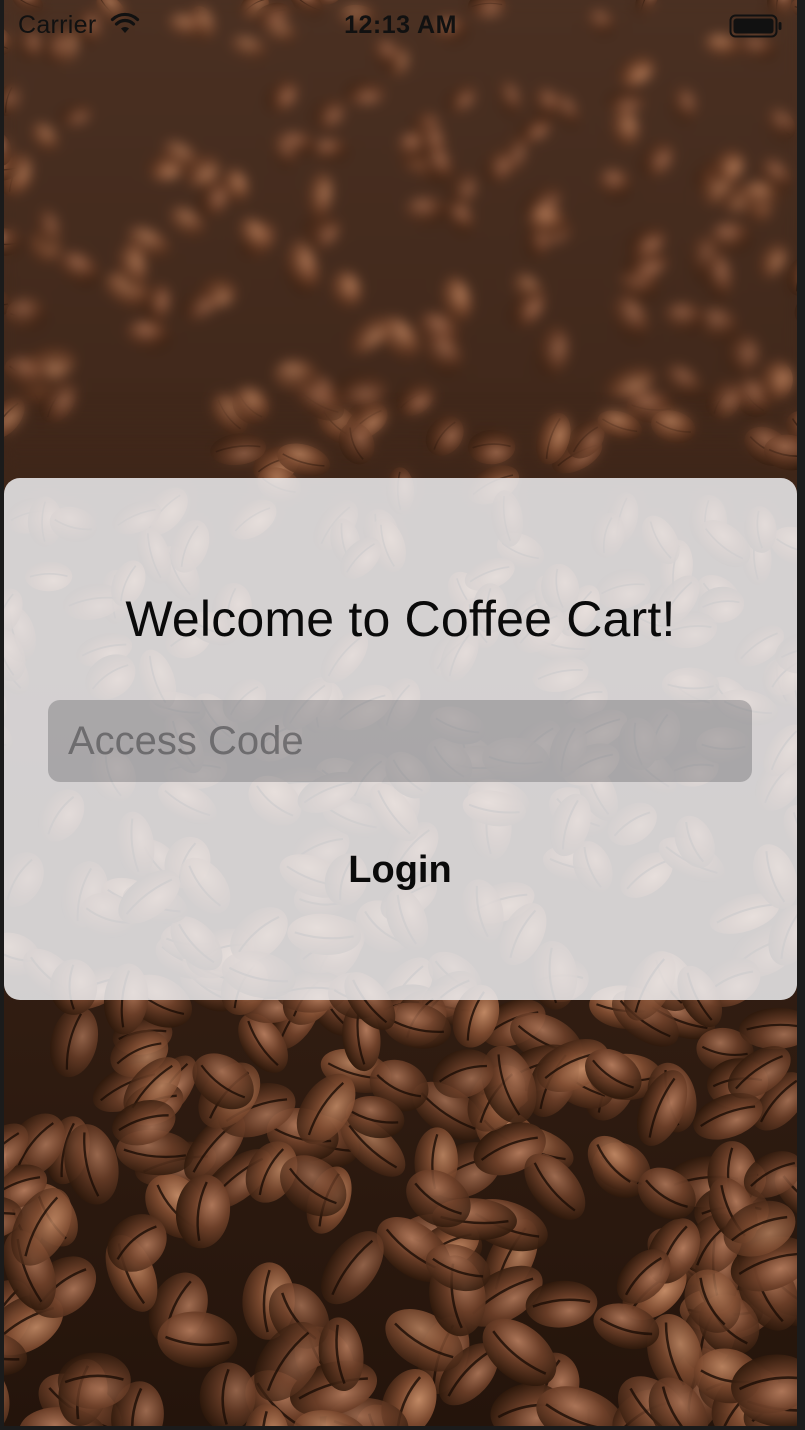  What do you see at coordinates (400, 870) in the screenshot?
I see `login-button: Login` at bounding box center [400, 870].